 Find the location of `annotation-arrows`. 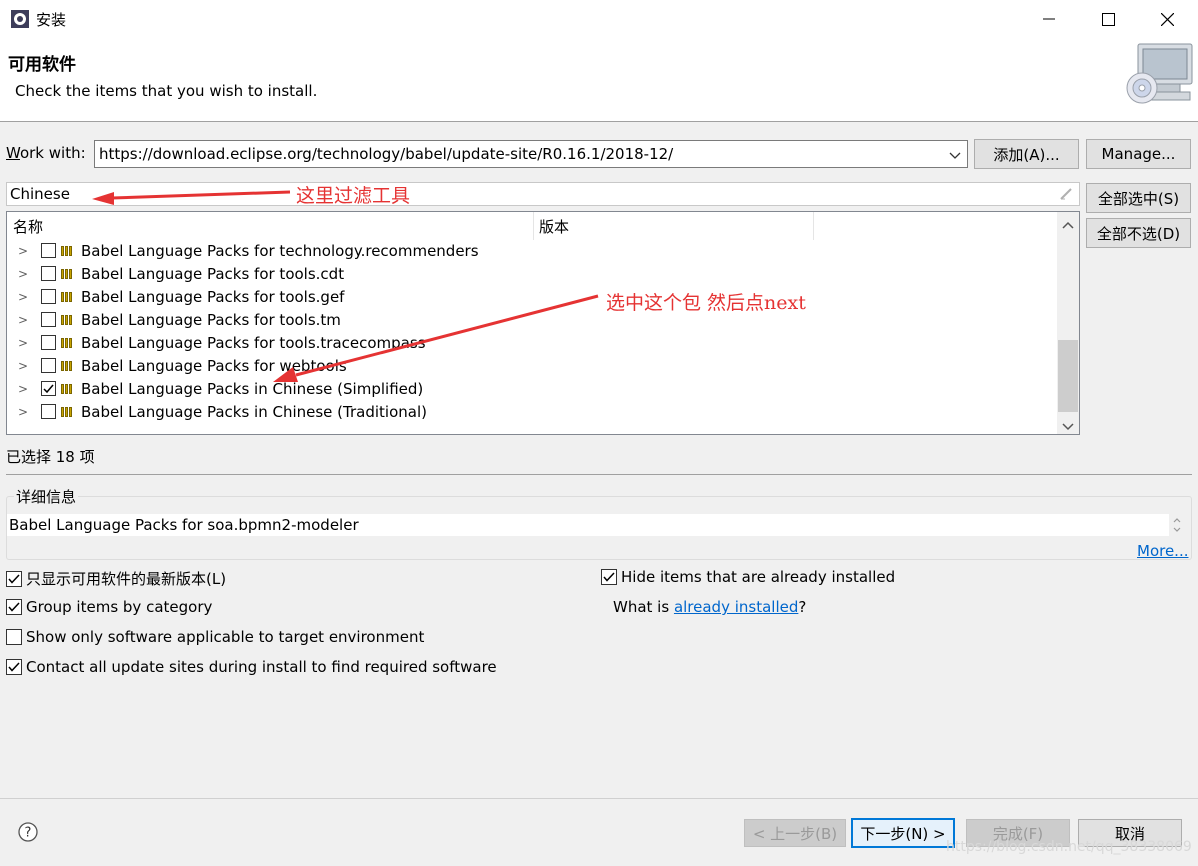

annotation-arrows is located at coordinates (345, 286).